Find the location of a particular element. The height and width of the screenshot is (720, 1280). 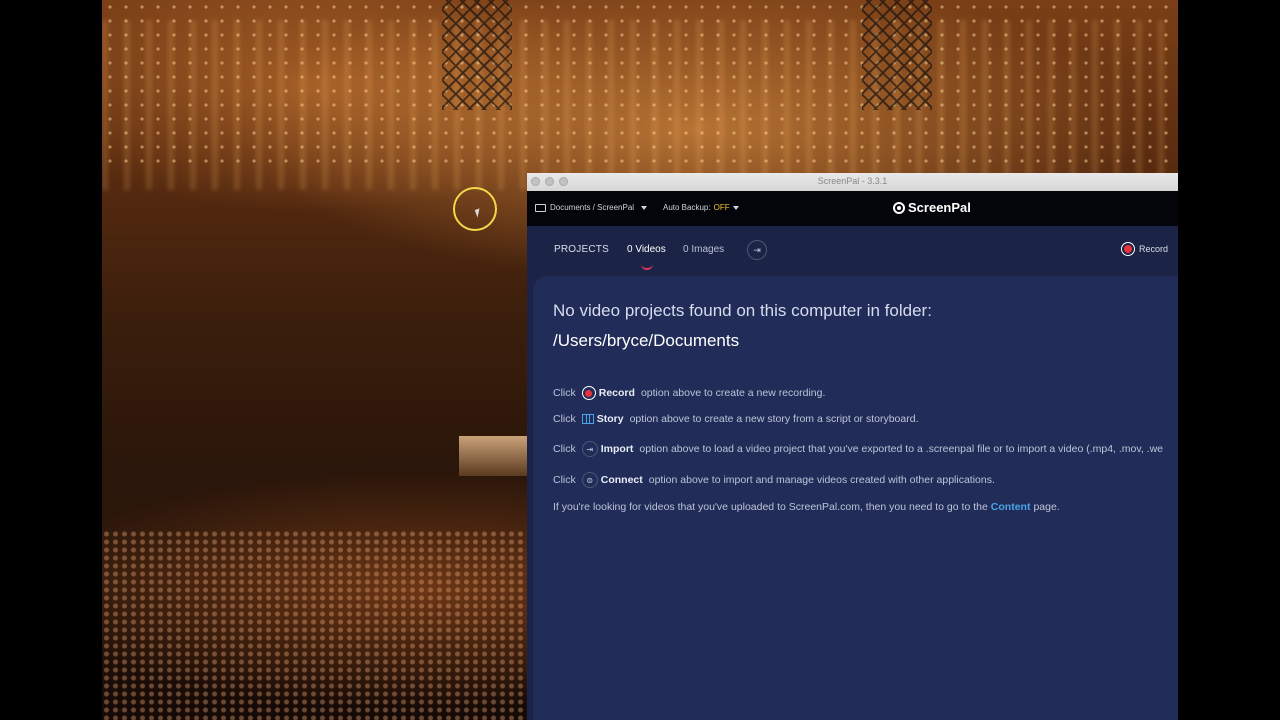

folder-path: Documents / ScreenPal is located at coordinates (592, 207).